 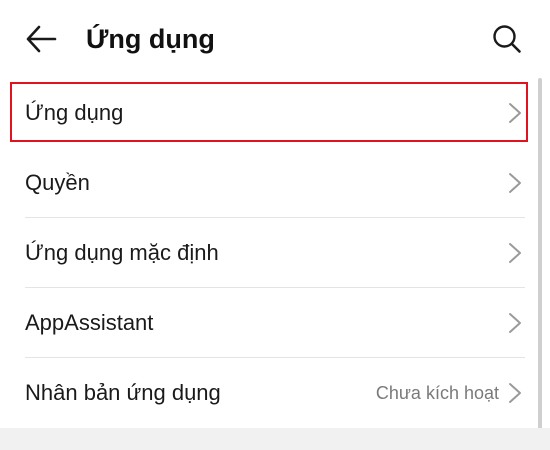 I want to click on section-separator, so click(x=275, y=439).